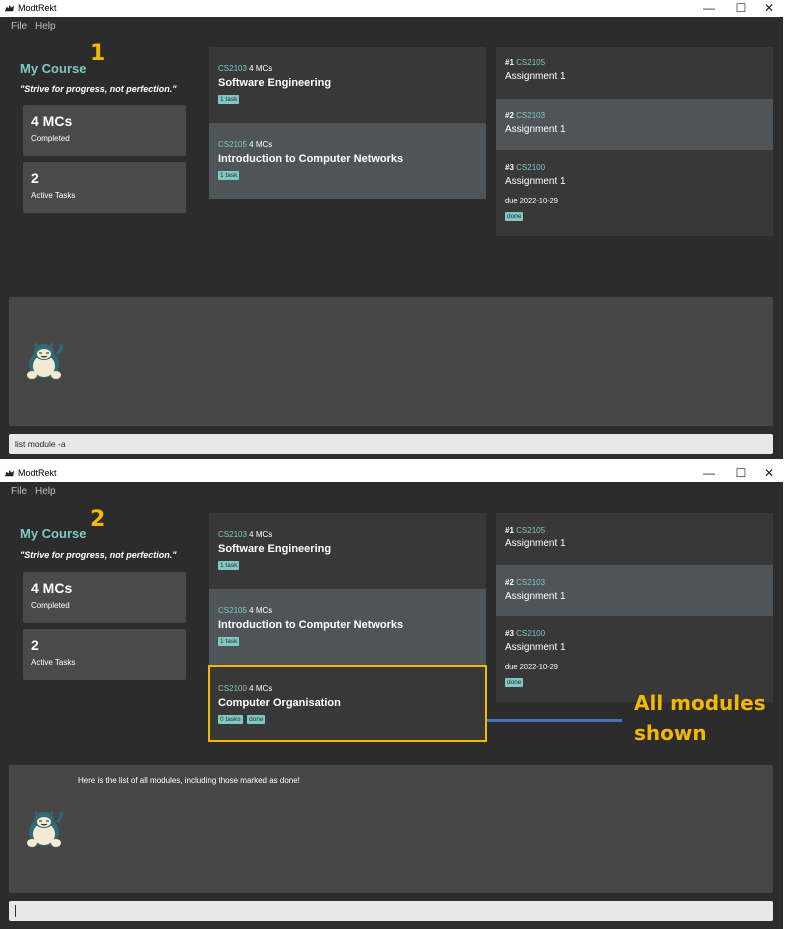 This screenshot has width=799, height=929. What do you see at coordinates (37, 8) in the screenshot?
I see `window-title: ModtRekt` at bounding box center [37, 8].